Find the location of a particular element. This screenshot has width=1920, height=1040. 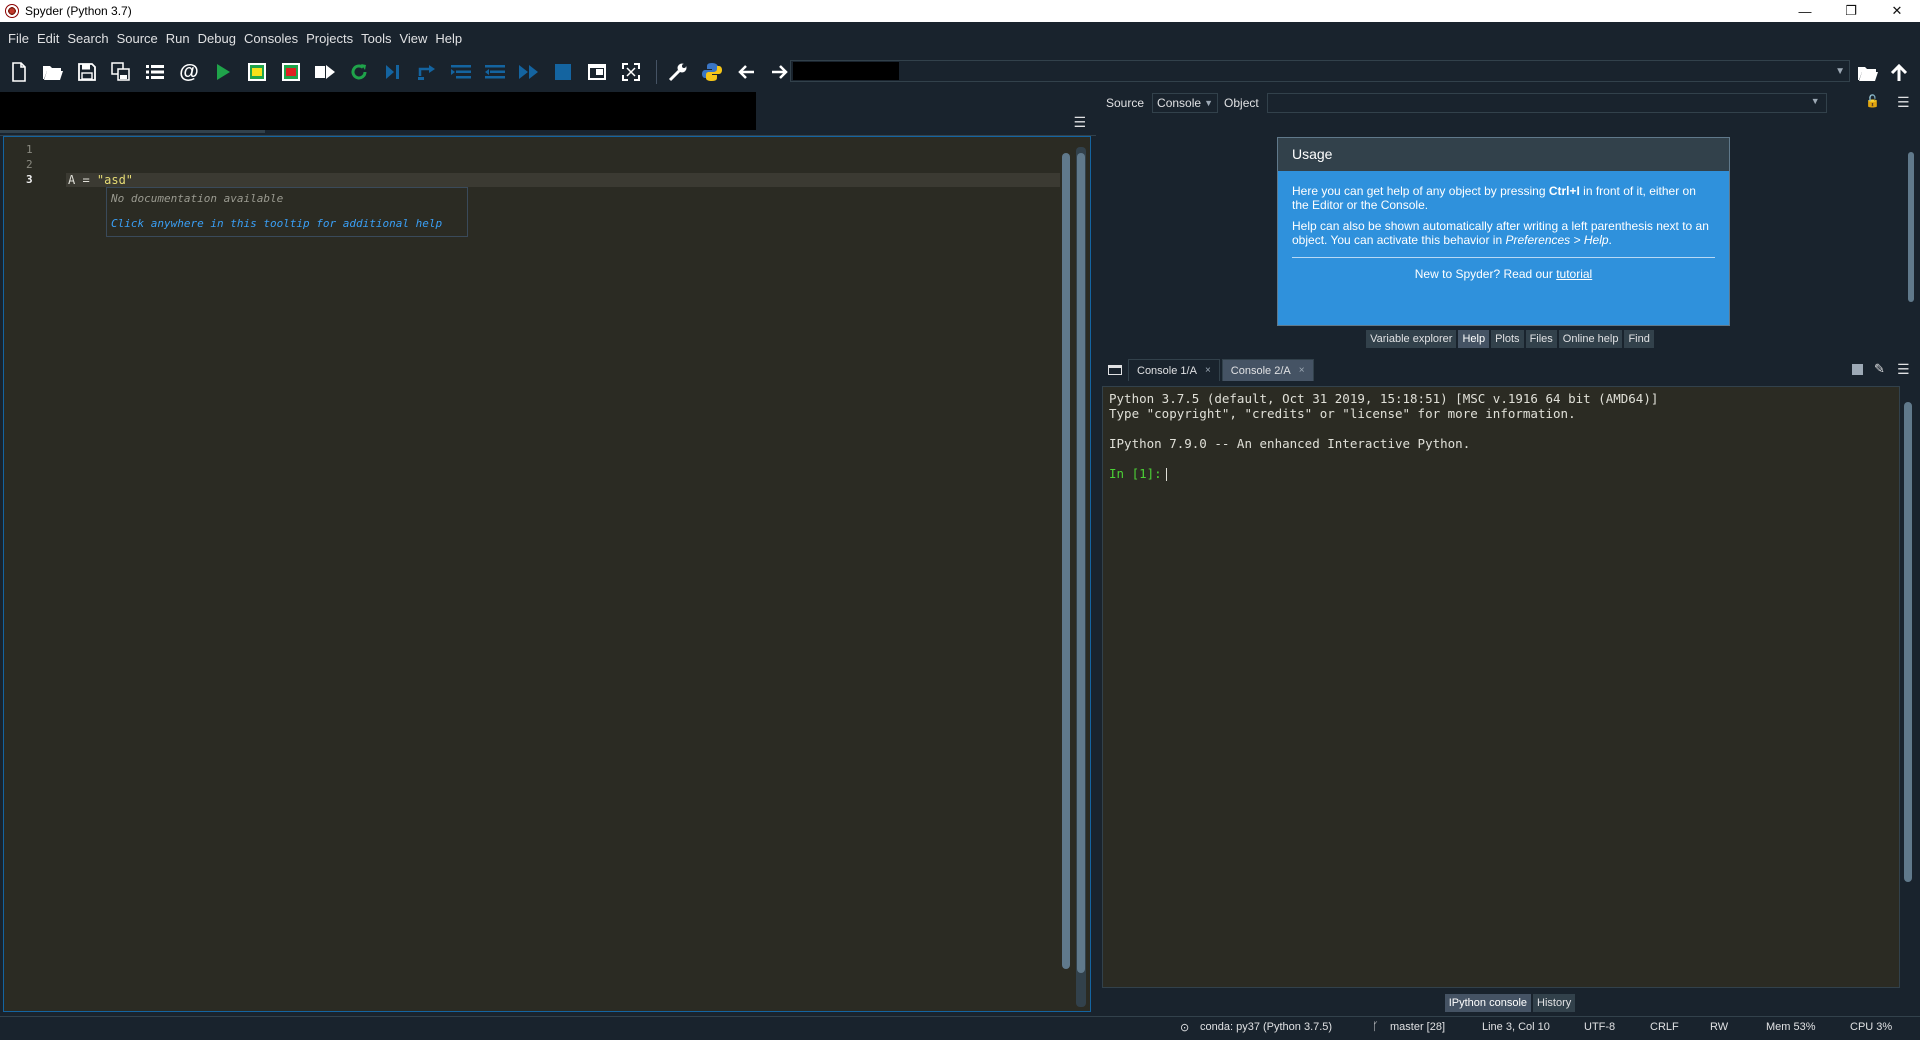

tab-ipython-console: IPython console is located at coordinates (1488, 1003).